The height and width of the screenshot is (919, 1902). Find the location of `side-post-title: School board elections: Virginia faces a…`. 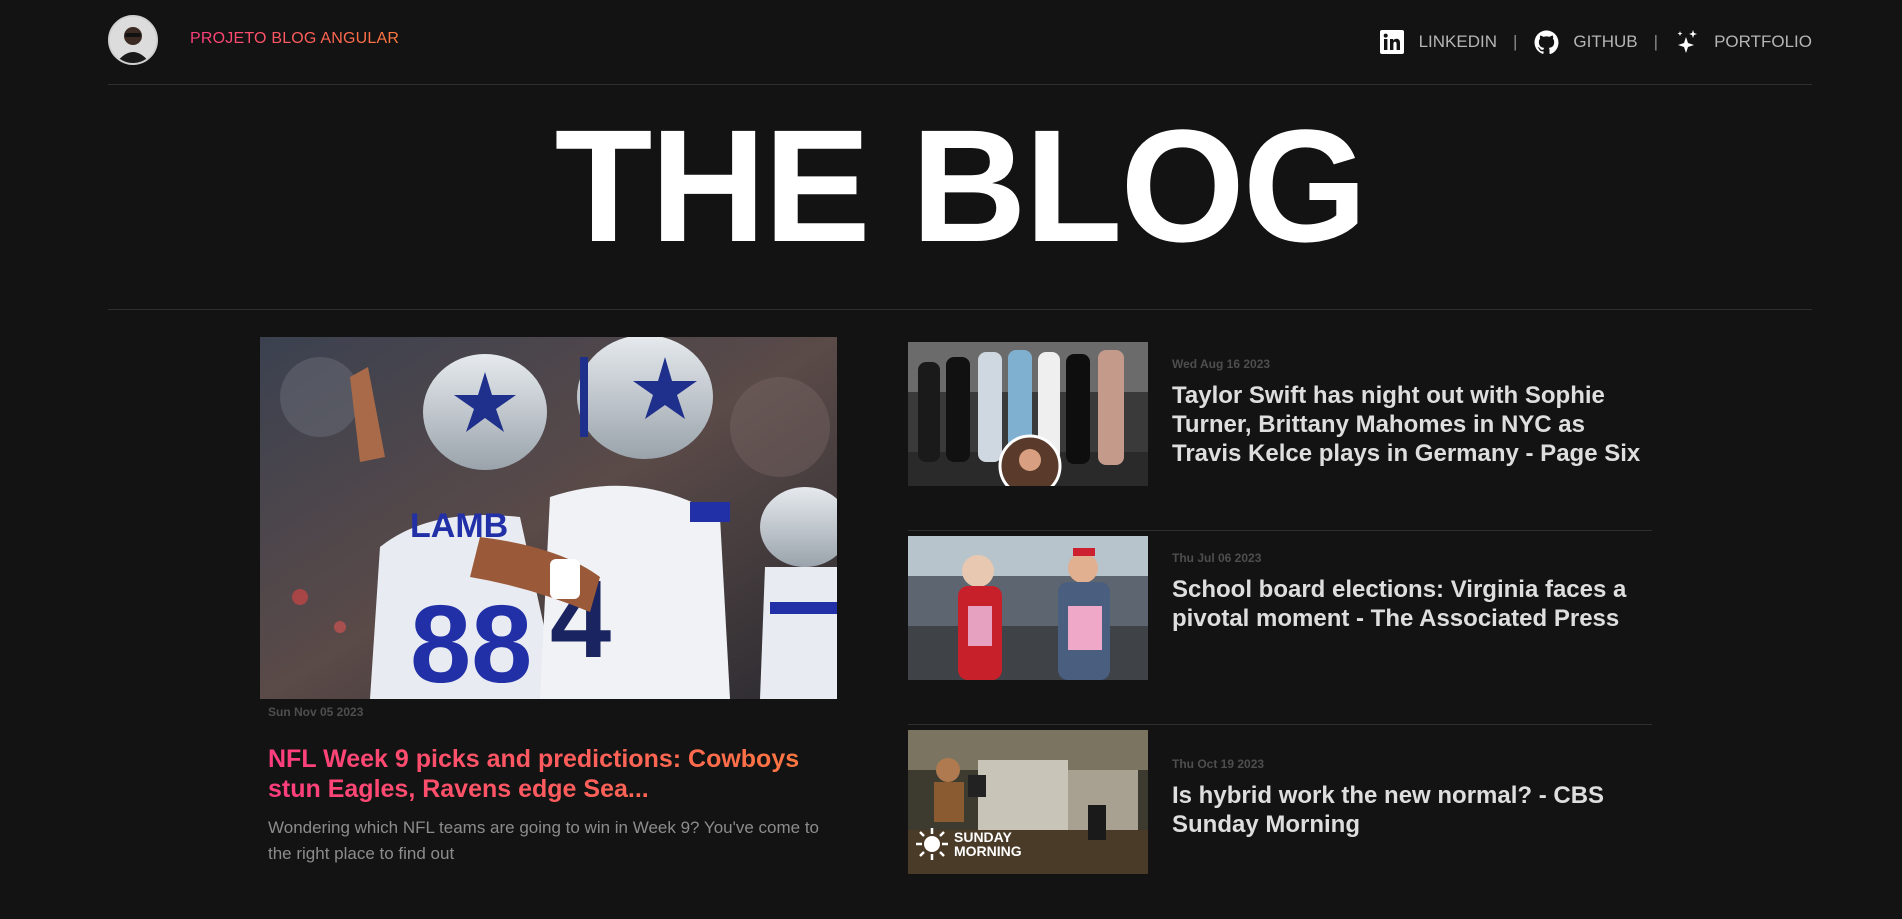

side-post-title: School board elections: Virginia faces a… is located at coordinates (1412, 604).